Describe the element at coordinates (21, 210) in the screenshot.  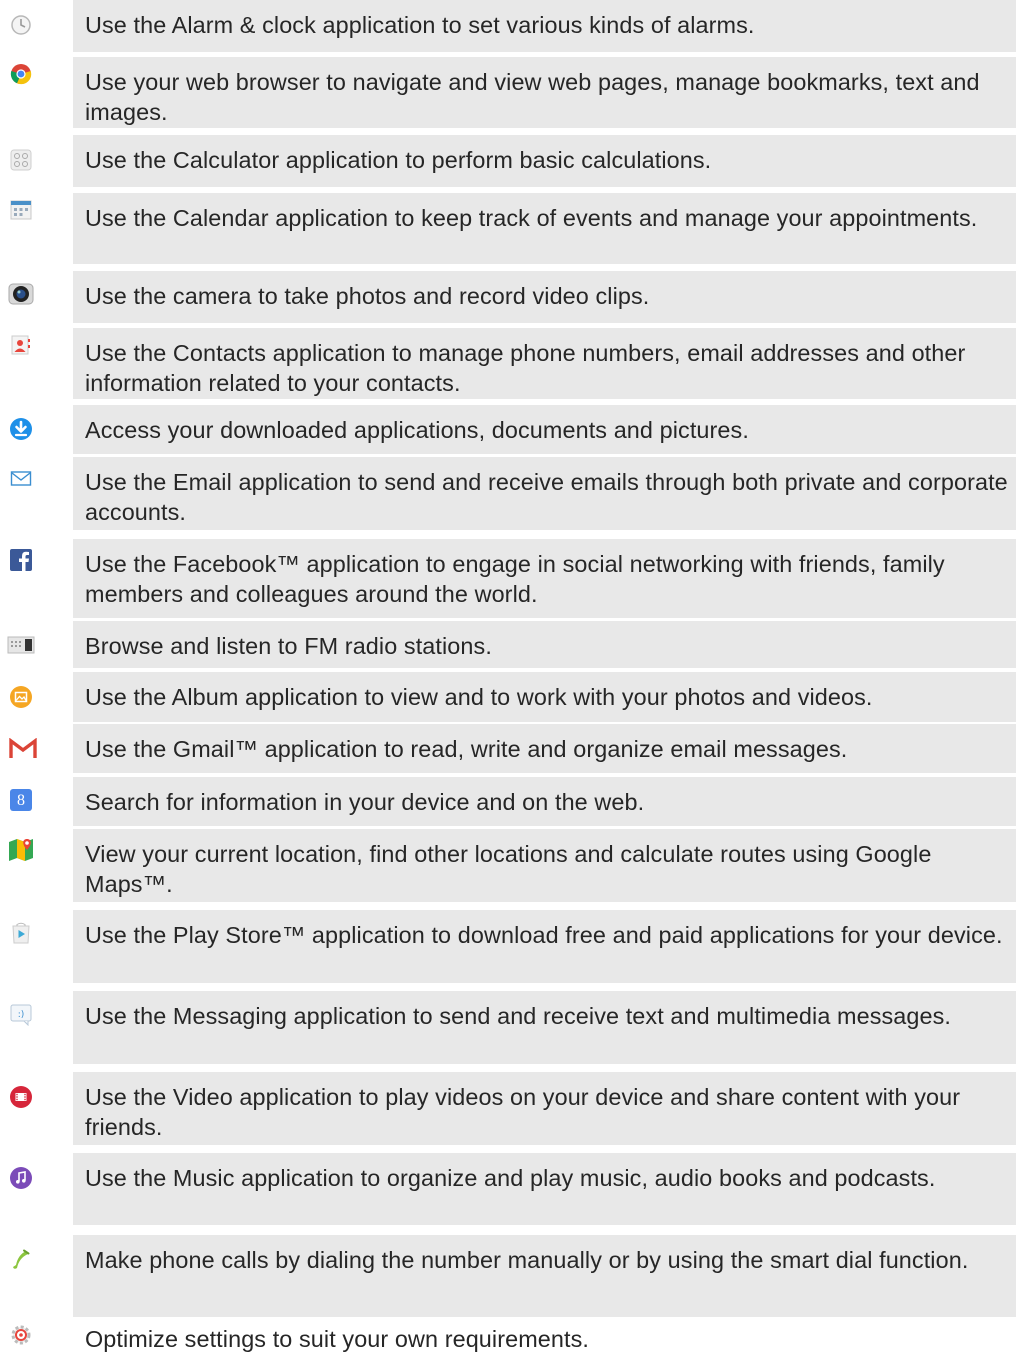
I see `calendar-icon` at that location.